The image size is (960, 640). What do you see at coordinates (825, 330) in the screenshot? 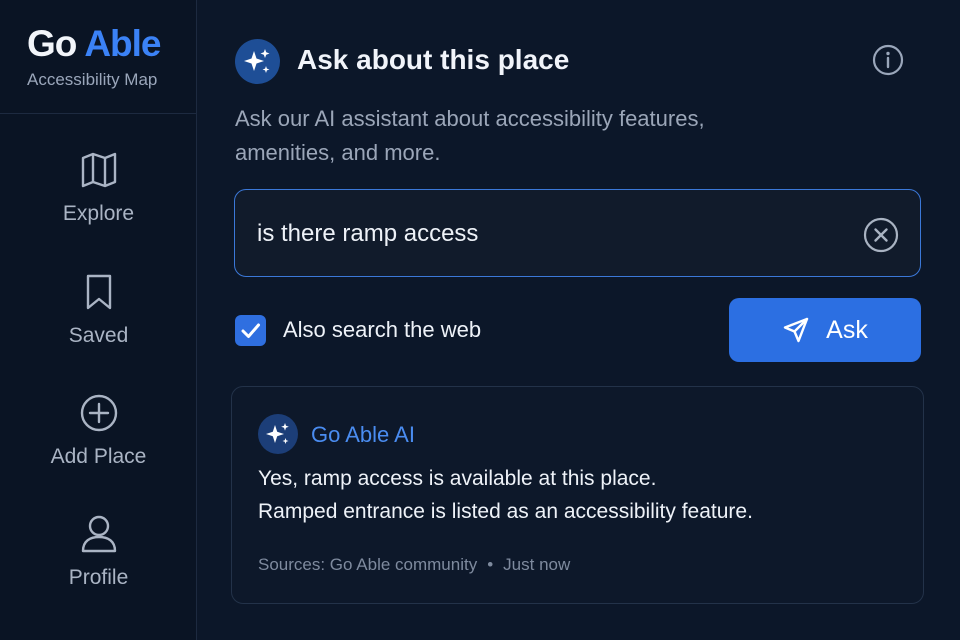
I see `ask-button: Ask` at bounding box center [825, 330].